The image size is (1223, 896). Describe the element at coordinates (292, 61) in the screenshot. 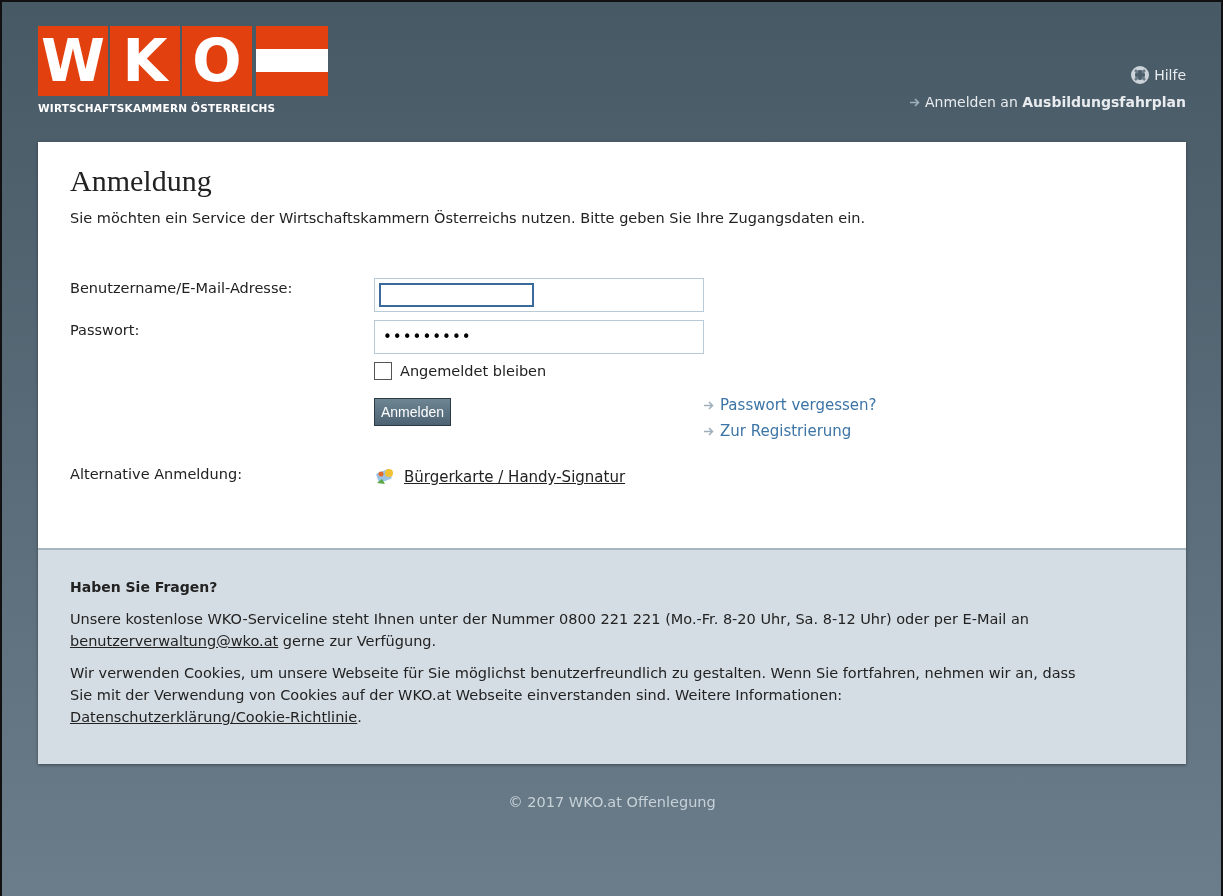

I see `flag-icon` at that location.